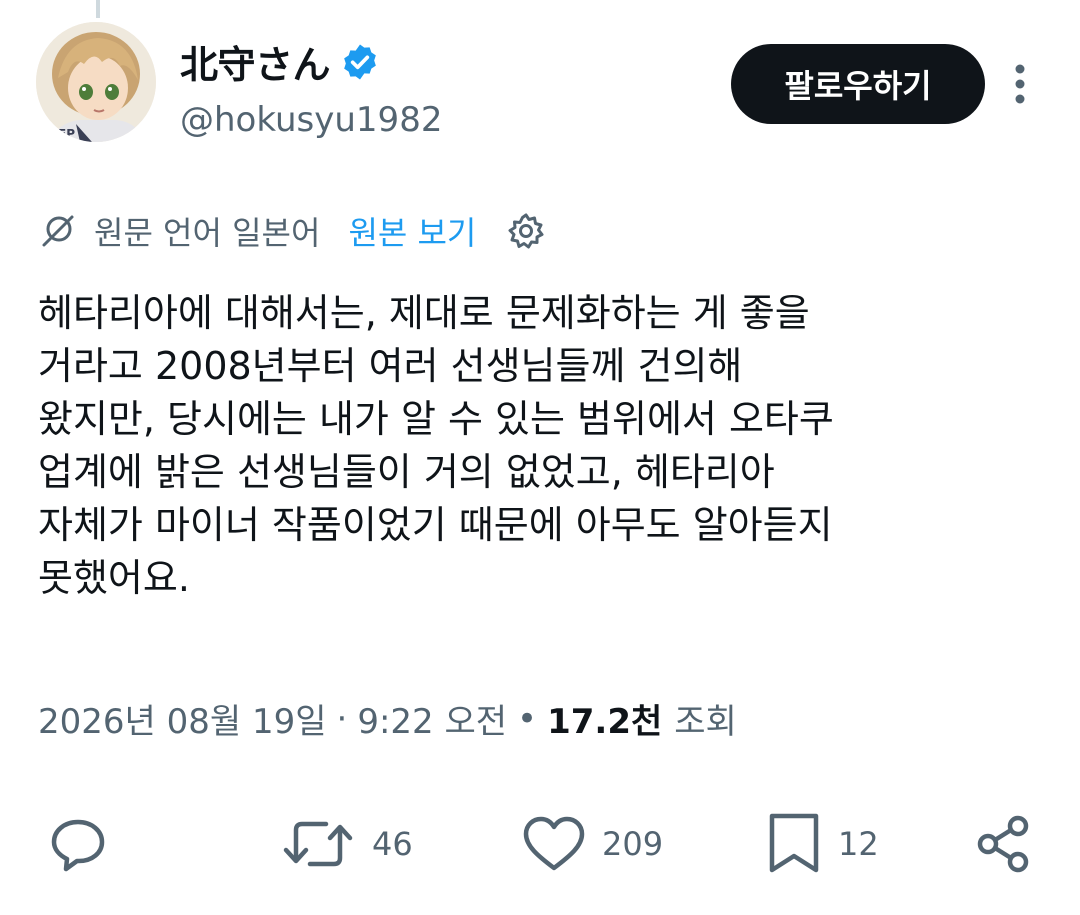 This screenshot has width=1080, height=915. I want to click on anime-character-avatar-icon: FP, so click(96, 82).